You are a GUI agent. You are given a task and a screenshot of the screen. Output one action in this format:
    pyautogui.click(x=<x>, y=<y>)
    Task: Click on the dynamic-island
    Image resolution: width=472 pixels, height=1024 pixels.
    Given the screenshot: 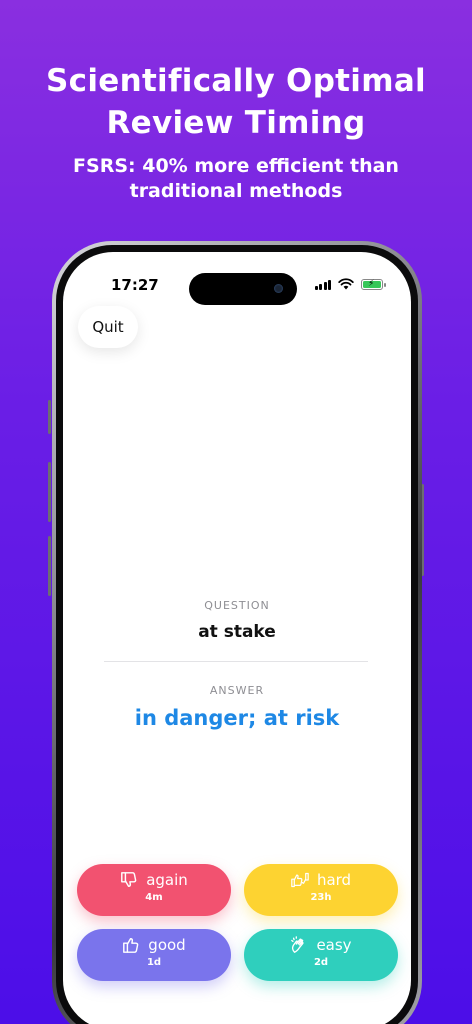 What is the action you would take?
    pyautogui.click(x=243, y=289)
    